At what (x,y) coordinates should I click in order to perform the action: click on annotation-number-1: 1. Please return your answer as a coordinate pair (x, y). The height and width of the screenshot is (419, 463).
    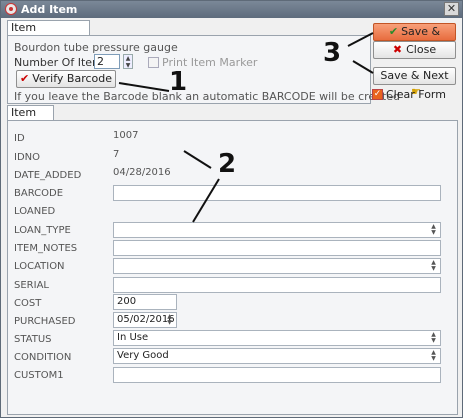
    Looking at the image, I should click on (178, 82).